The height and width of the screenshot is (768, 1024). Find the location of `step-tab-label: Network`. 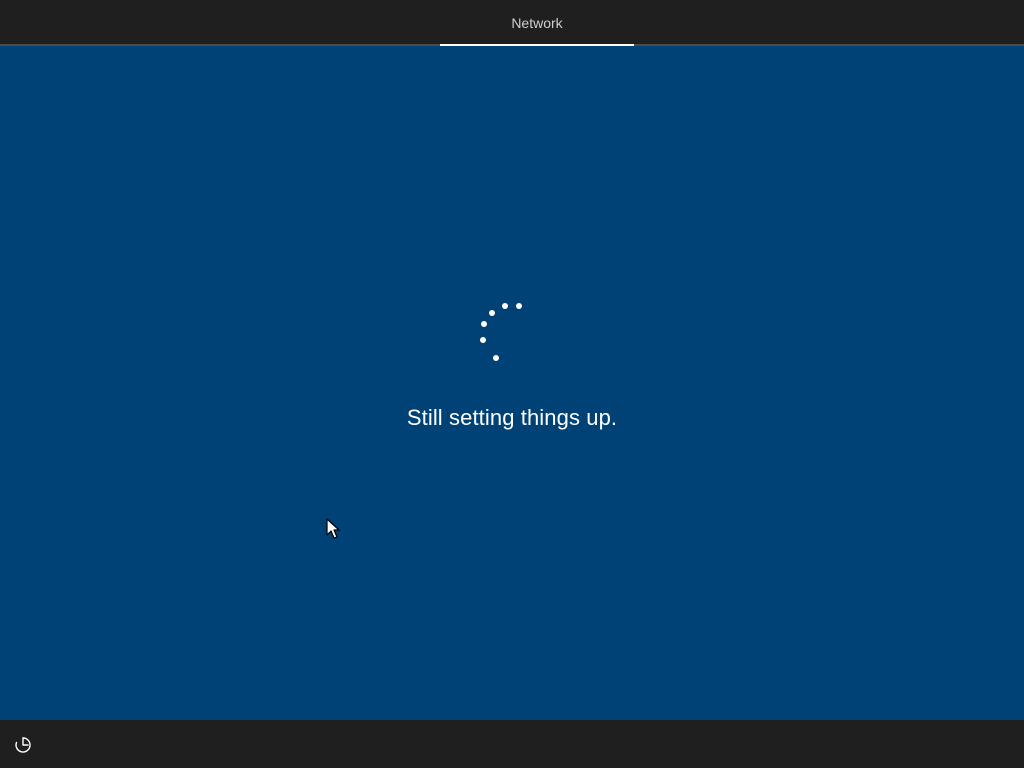

step-tab-label: Network is located at coordinates (537, 23).